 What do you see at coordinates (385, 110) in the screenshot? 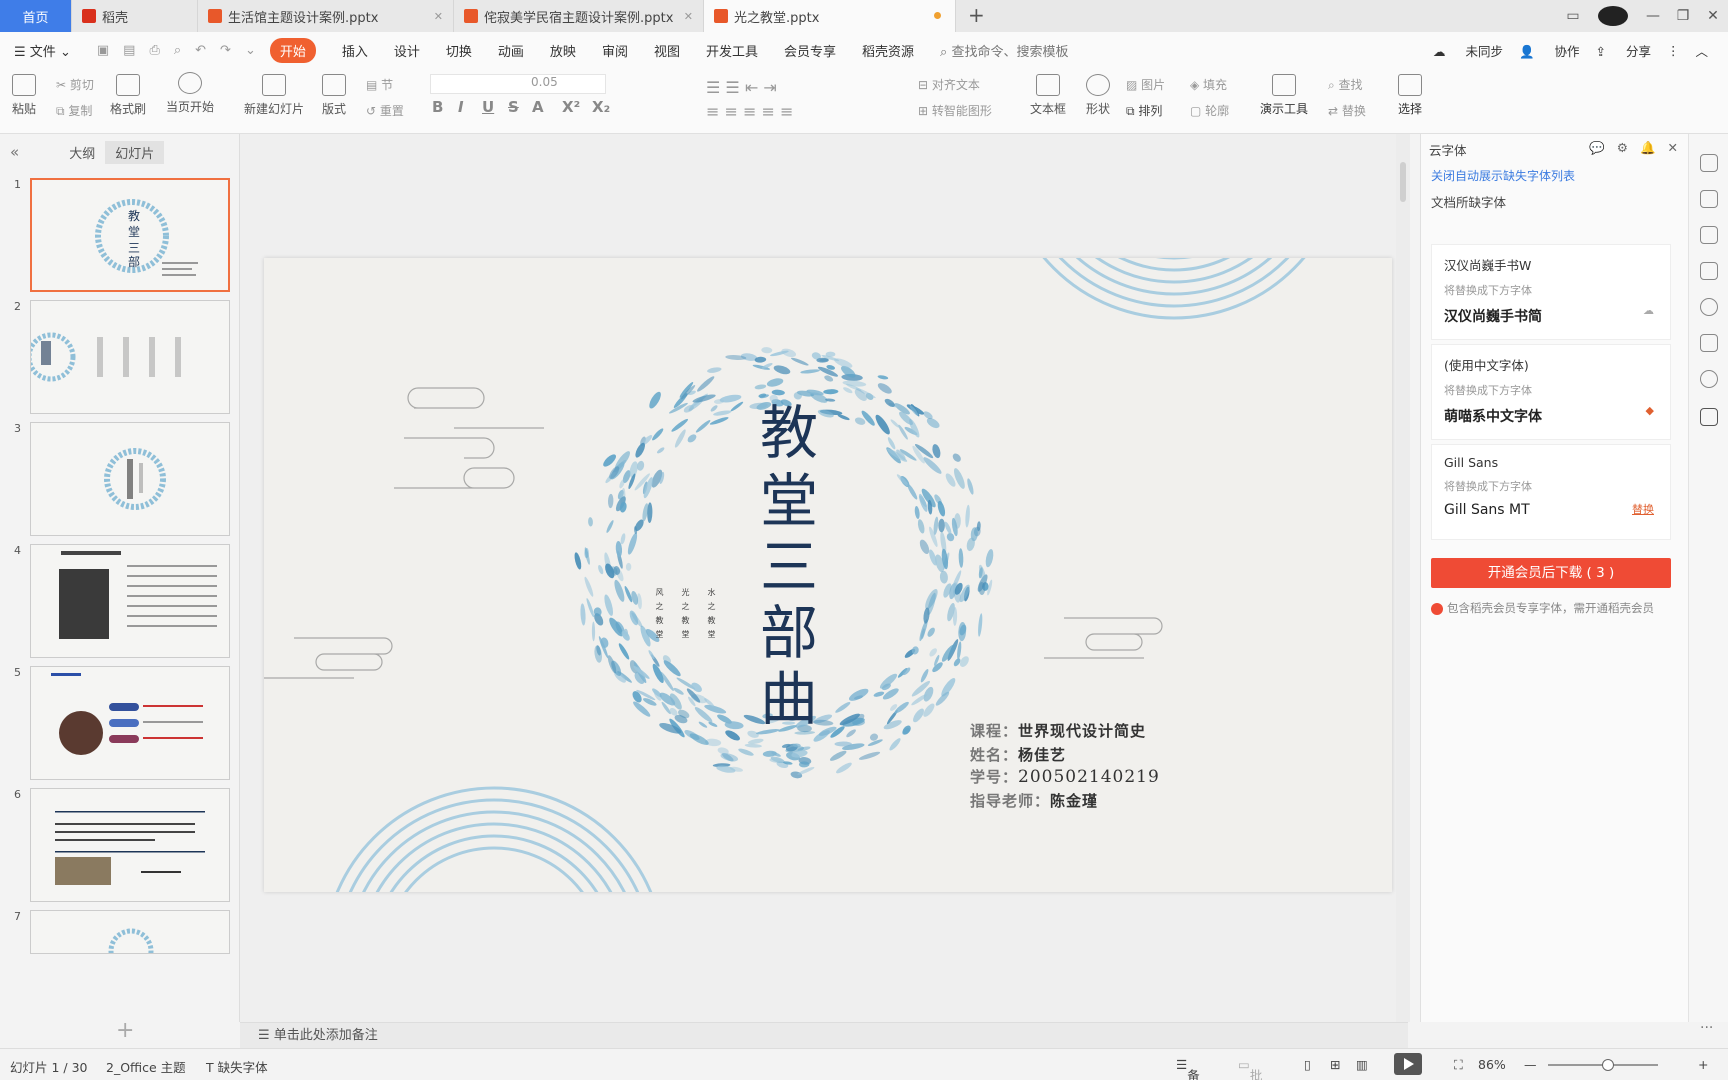
I see `reset-button: ↺ 重置` at bounding box center [385, 110].